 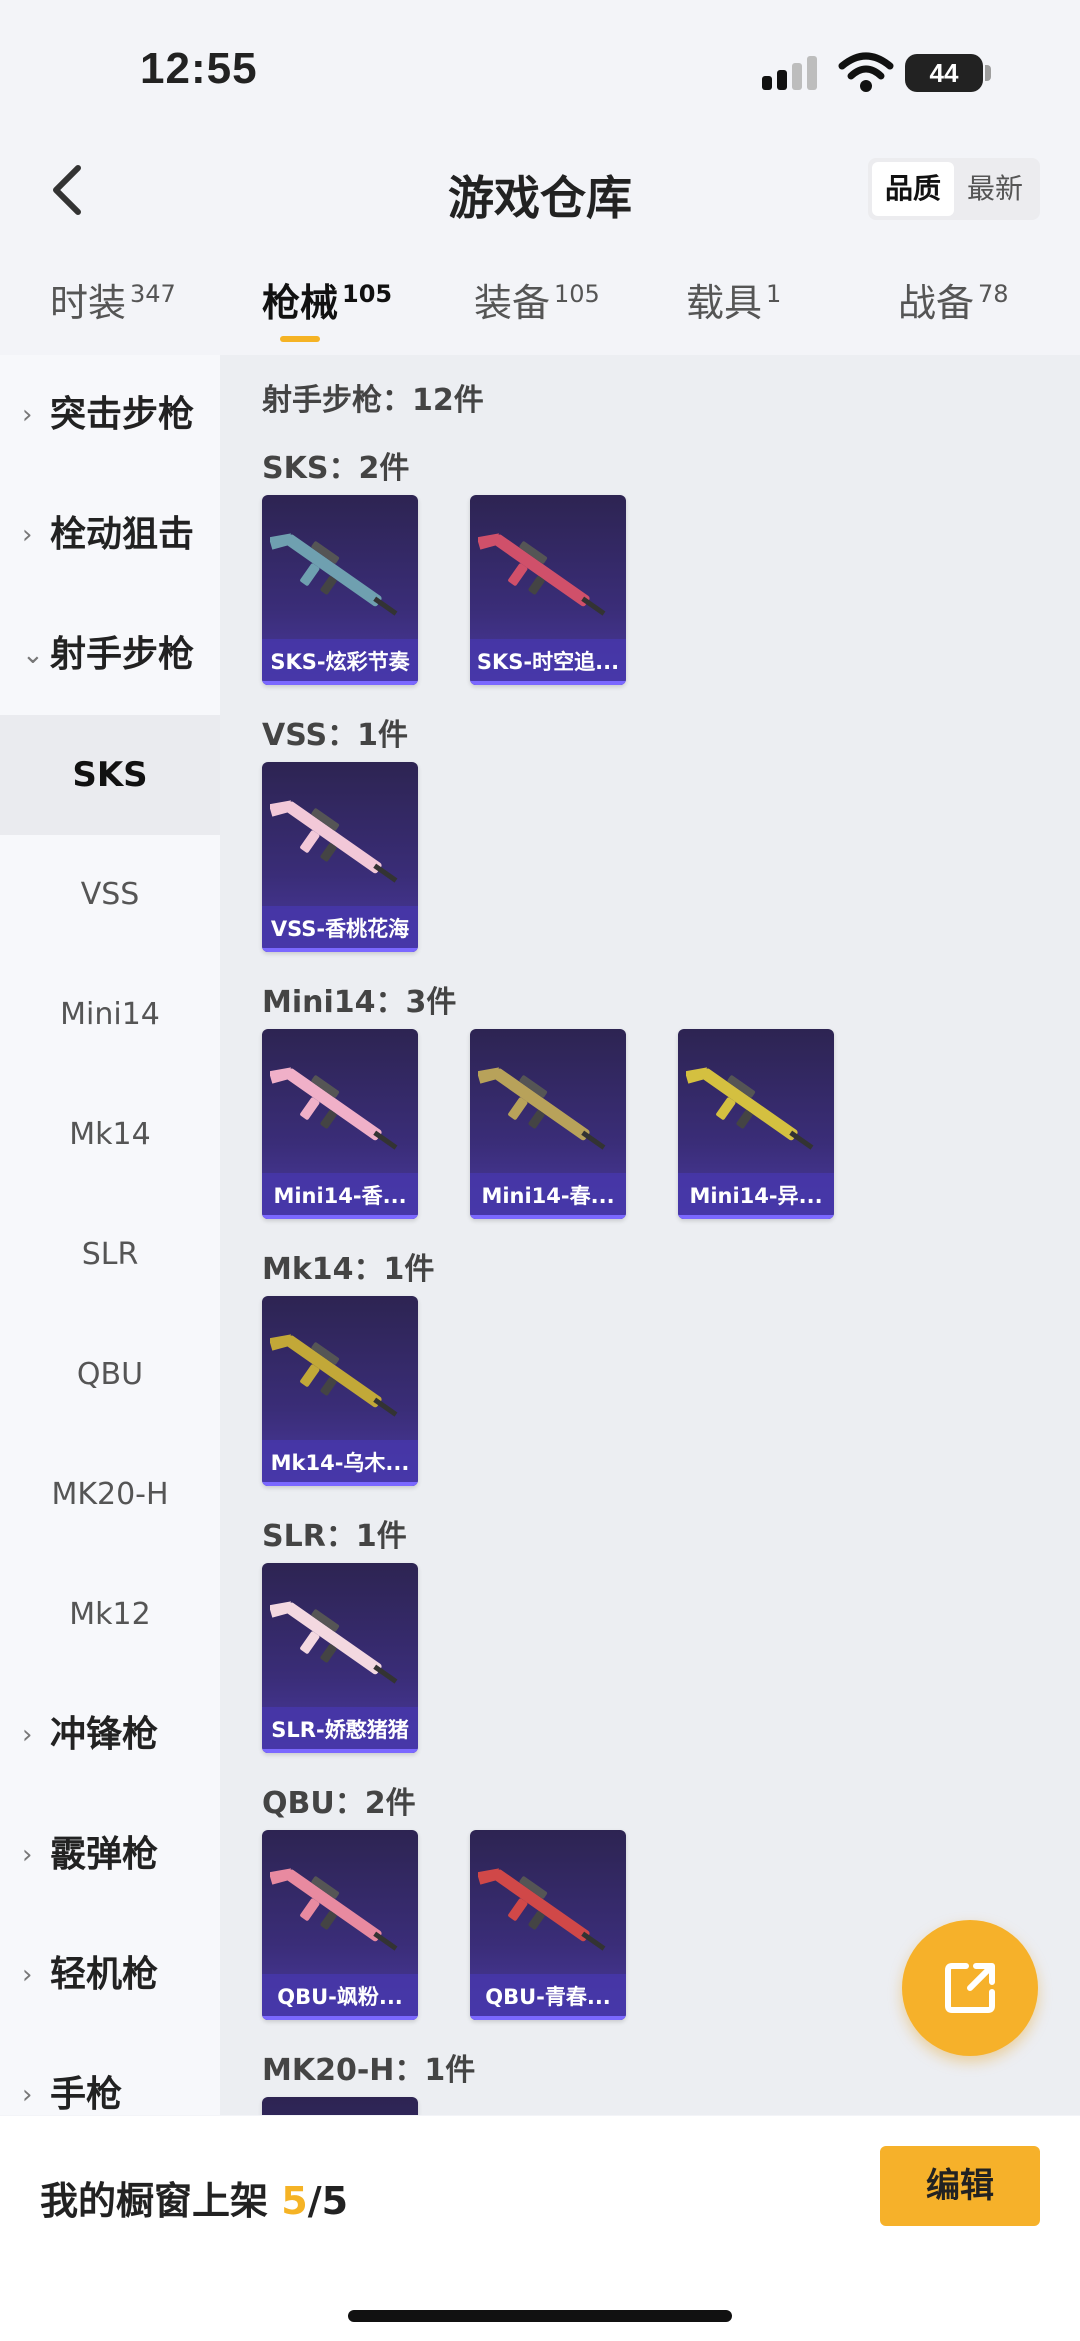 I want to click on battery-tip, so click(x=988, y=73).